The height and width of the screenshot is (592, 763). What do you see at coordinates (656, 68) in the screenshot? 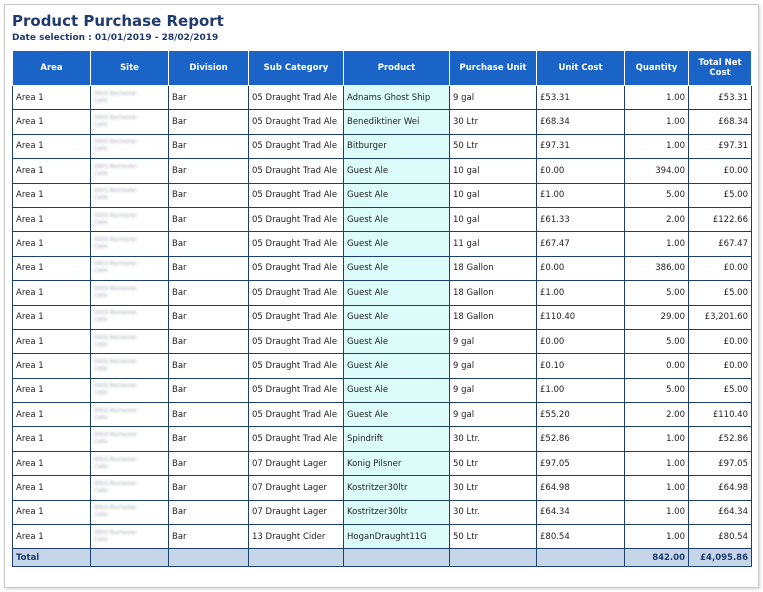
I see `column-header-quantity: Quantity` at bounding box center [656, 68].